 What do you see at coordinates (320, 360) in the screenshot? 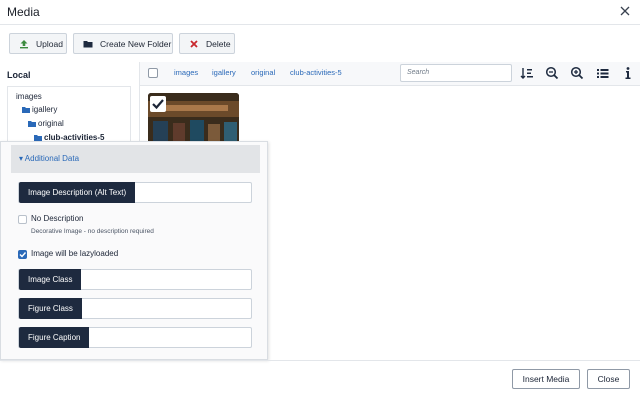
I see `footer-divider` at bounding box center [320, 360].